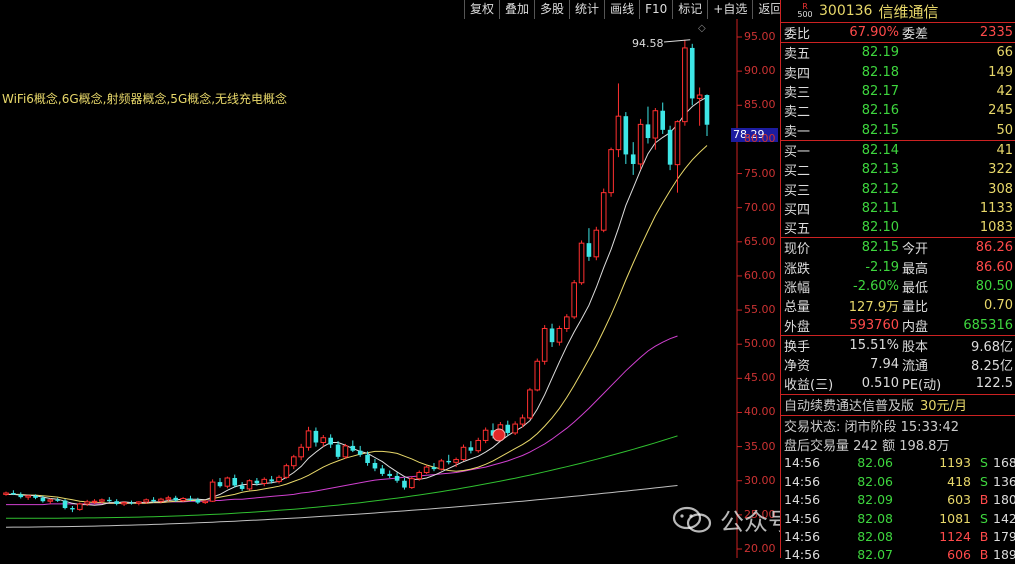 The image size is (1015, 564). What do you see at coordinates (760, 173) in the screenshot?
I see `y-tick-label: 75.00` at bounding box center [760, 173].